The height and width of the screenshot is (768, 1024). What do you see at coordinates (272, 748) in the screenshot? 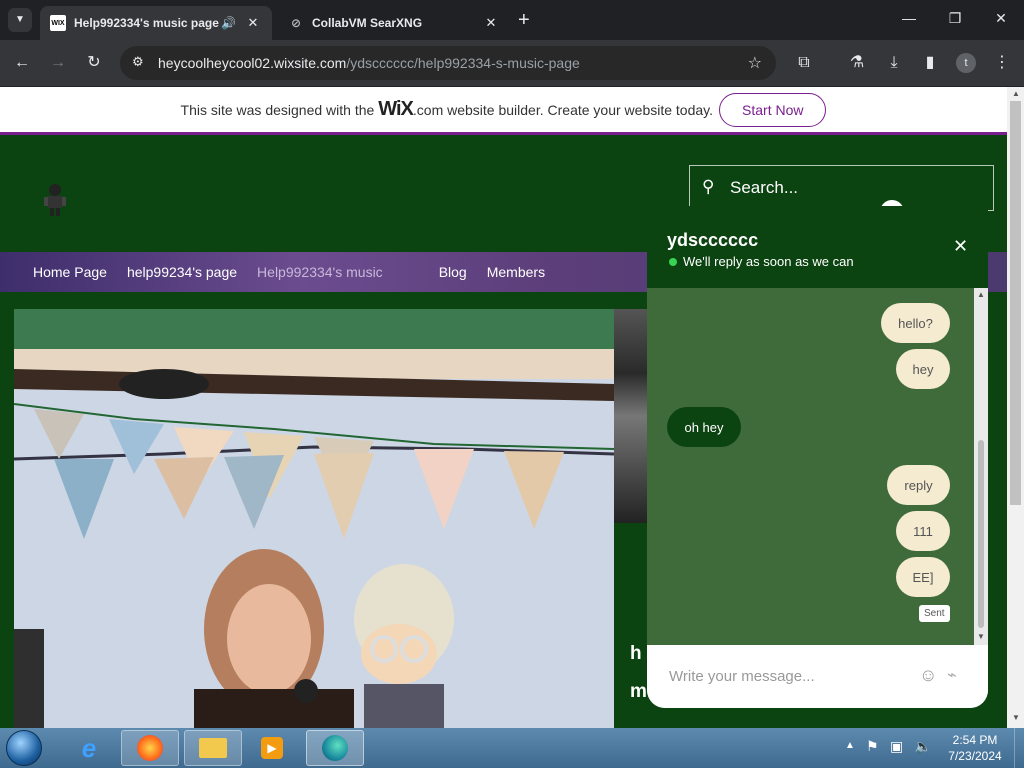
I see `media-player-icon: ▶` at bounding box center [272, 748].